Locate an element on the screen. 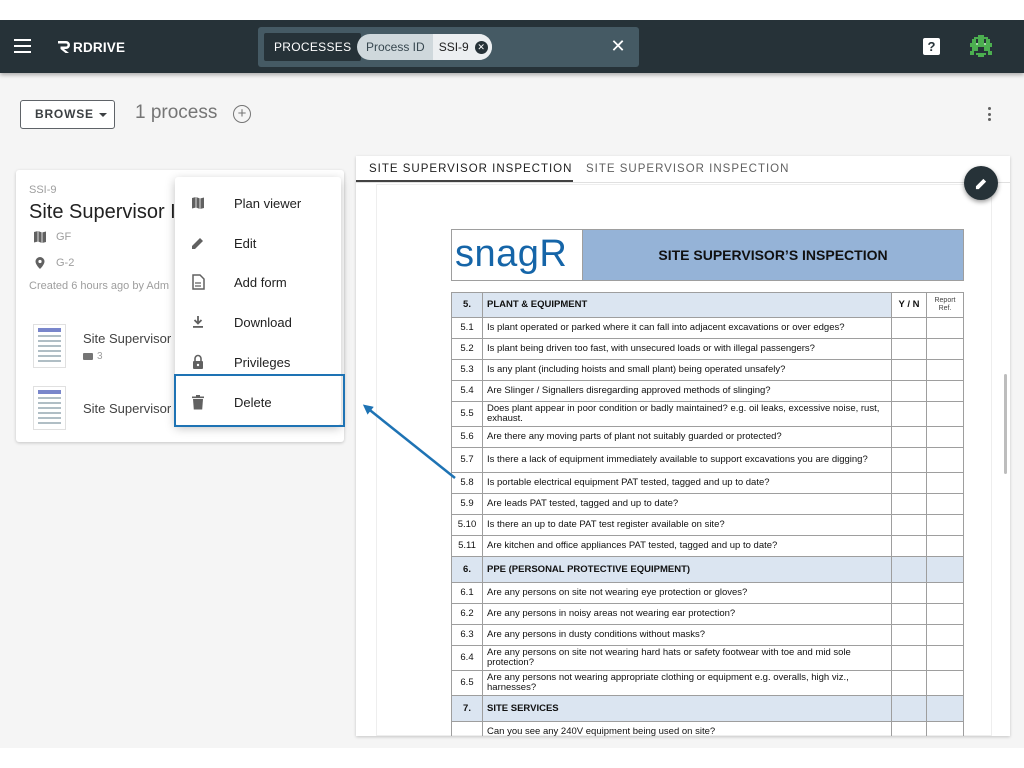  menu-item-download: Download is located at coordinates (258, 322).